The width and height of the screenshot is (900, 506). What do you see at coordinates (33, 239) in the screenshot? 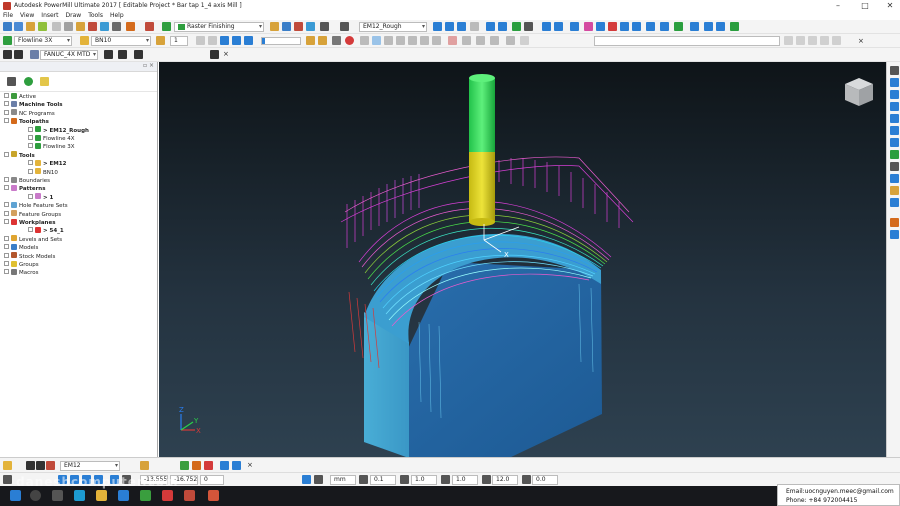
I see `tree-item: Levels and Sets` at bounding box center [33, 239].